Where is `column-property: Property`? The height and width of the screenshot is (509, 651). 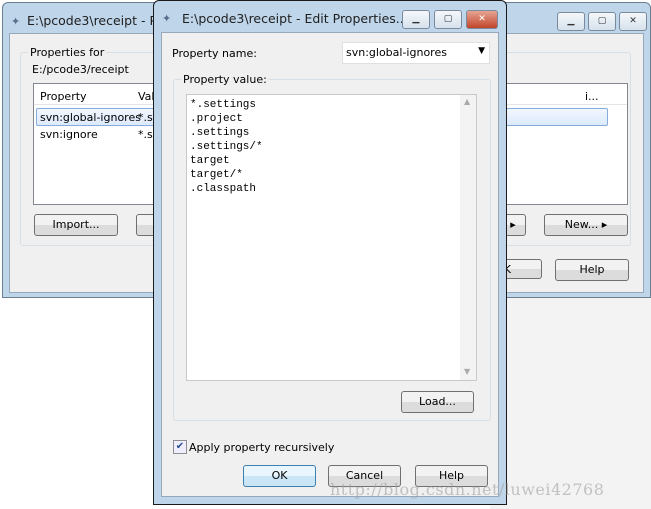
column-property: Property is located at coordinates (63, 96).